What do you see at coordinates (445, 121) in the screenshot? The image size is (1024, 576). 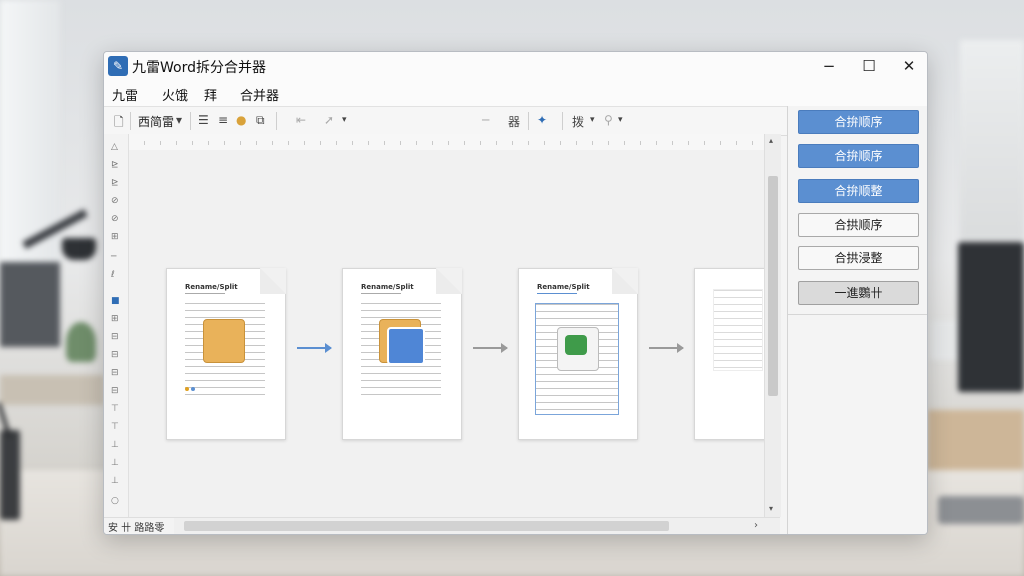 I see `toolbar: 🗋 西简雷 ▾ ☰ ≡ ● ⧉ ⇤ ➚ ▾ ─ 器 ✦ 拨 ▾ ⚲ ▾` at bounding box center [445, 121].